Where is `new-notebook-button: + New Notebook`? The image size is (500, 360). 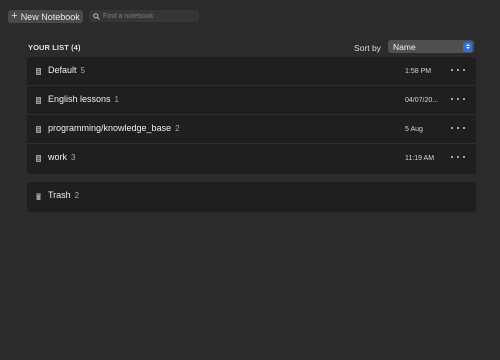
new-notebook-button: + New Notebook is located at coordinates (45, 16).